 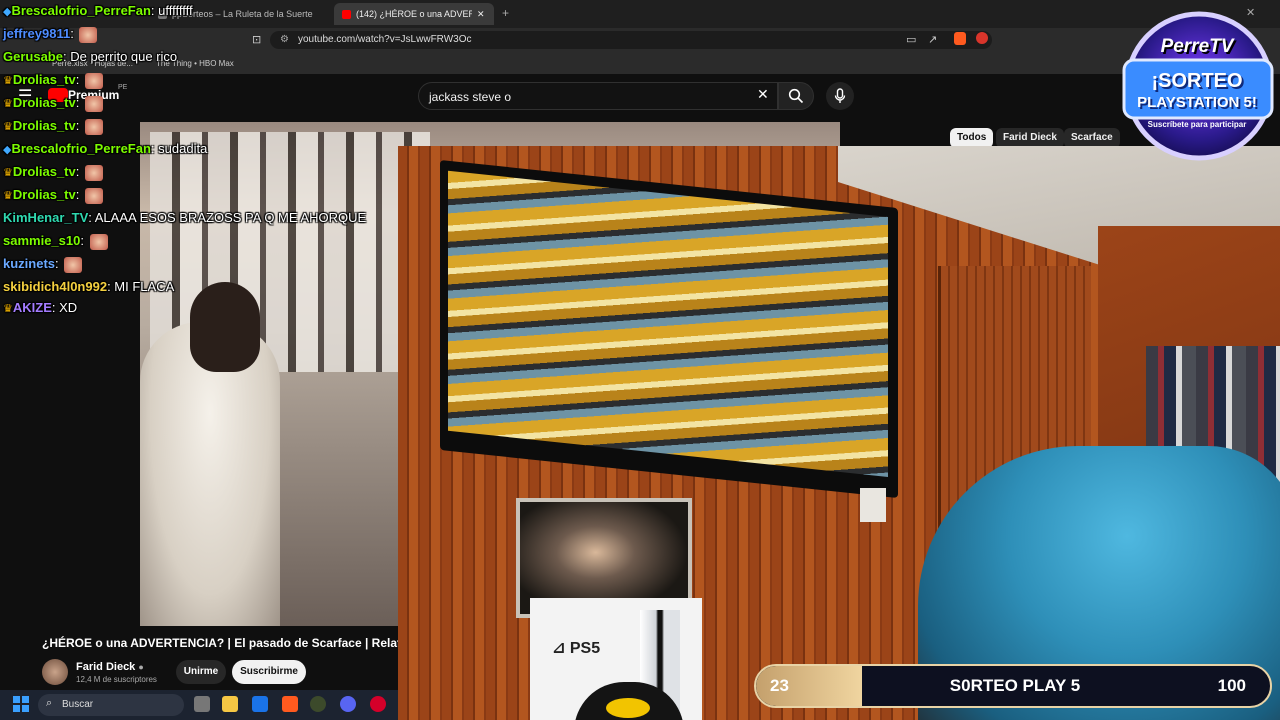 I want to click on chat-message: Gerusabe: De perrito que rico, so click(x=90, y=56).